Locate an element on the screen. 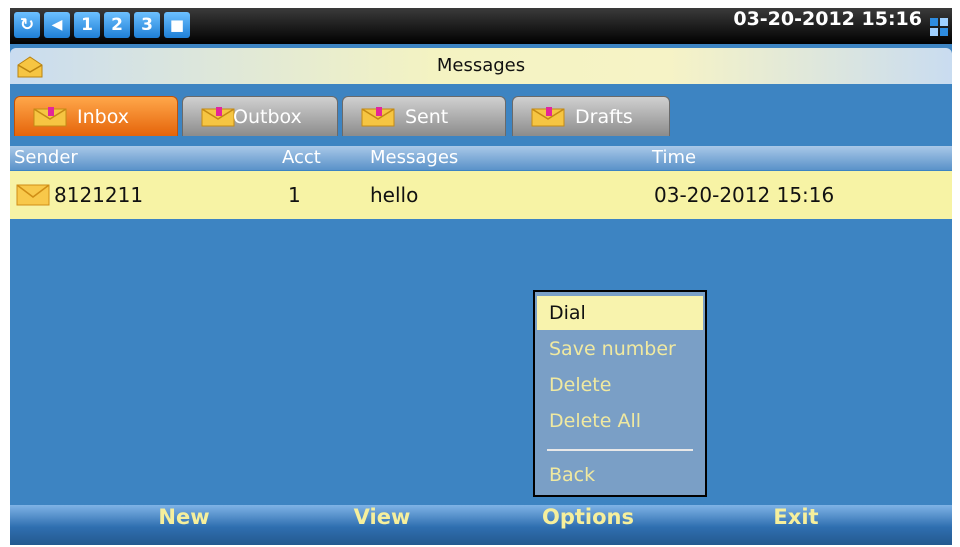 The image size is (960, 547). column-messages: Messages is located at coordinates (414, 158).